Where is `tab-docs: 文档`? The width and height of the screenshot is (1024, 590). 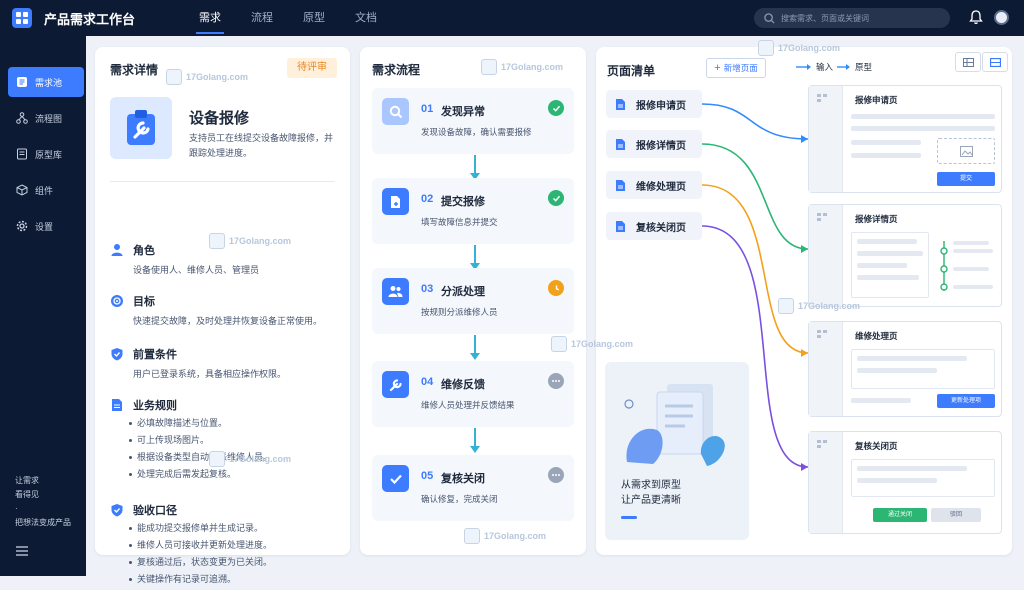
tab-docs: 文档 is located at coordinates (366, 18).